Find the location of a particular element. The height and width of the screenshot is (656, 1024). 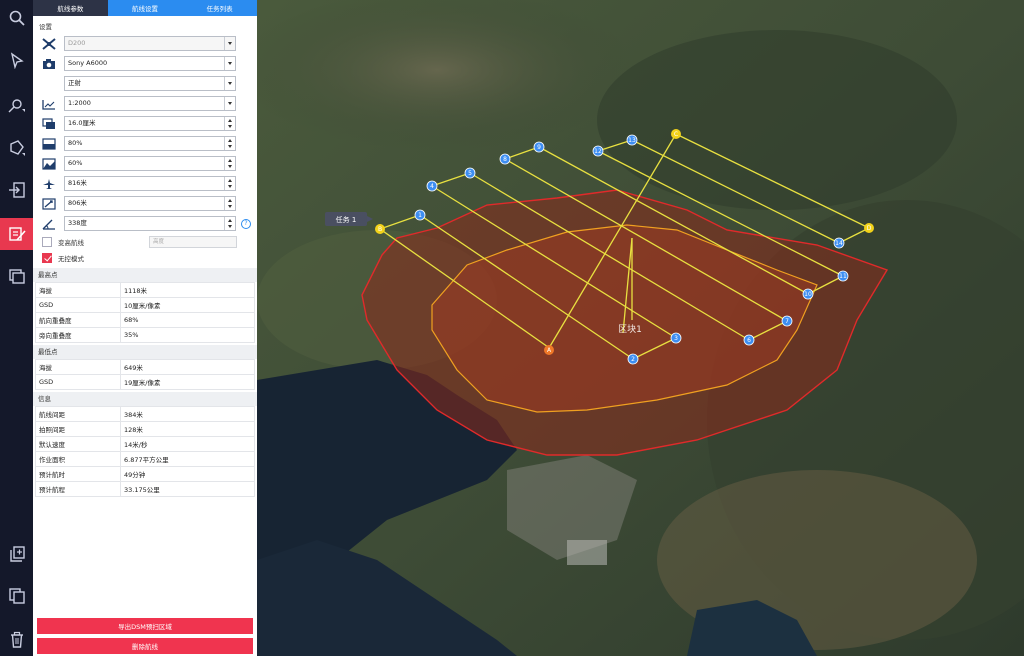

route-edit-button is located at coordinates (16, 234).